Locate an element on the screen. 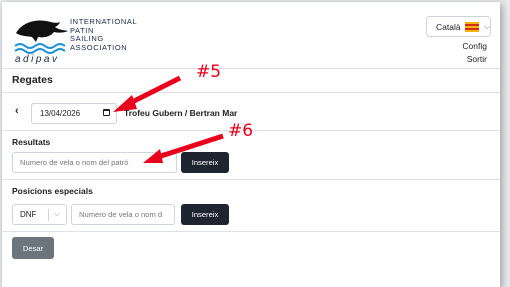 This screenshot has width=510, height=287. annotation-arrows is located at coordinates (168, 119).